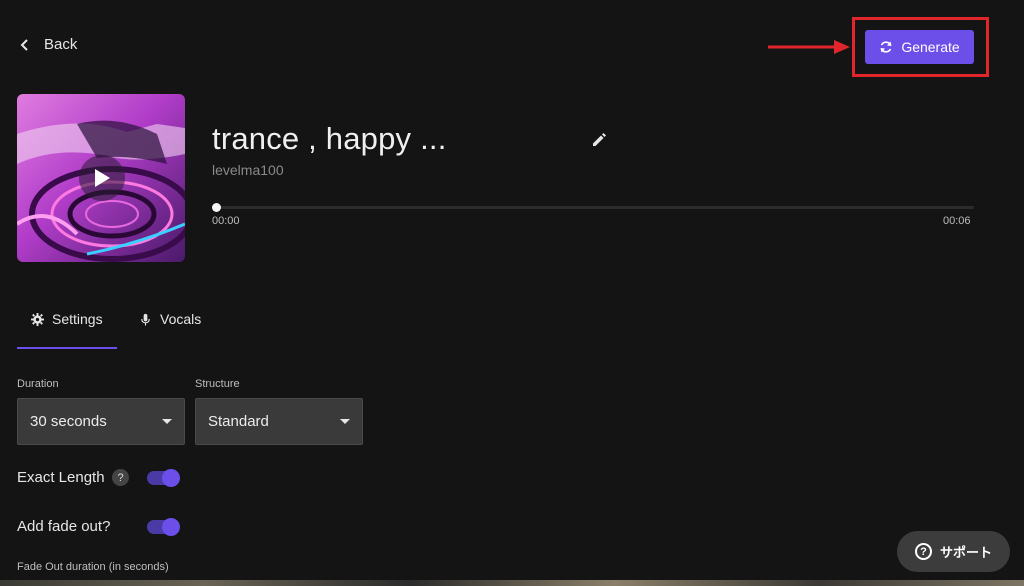 Image resolution: width=1024 pixels, height=586 pixels. Describe the element at coordinates (61, 477) in the screenshot. I see `exact-length-label: Exact Length` at that location.